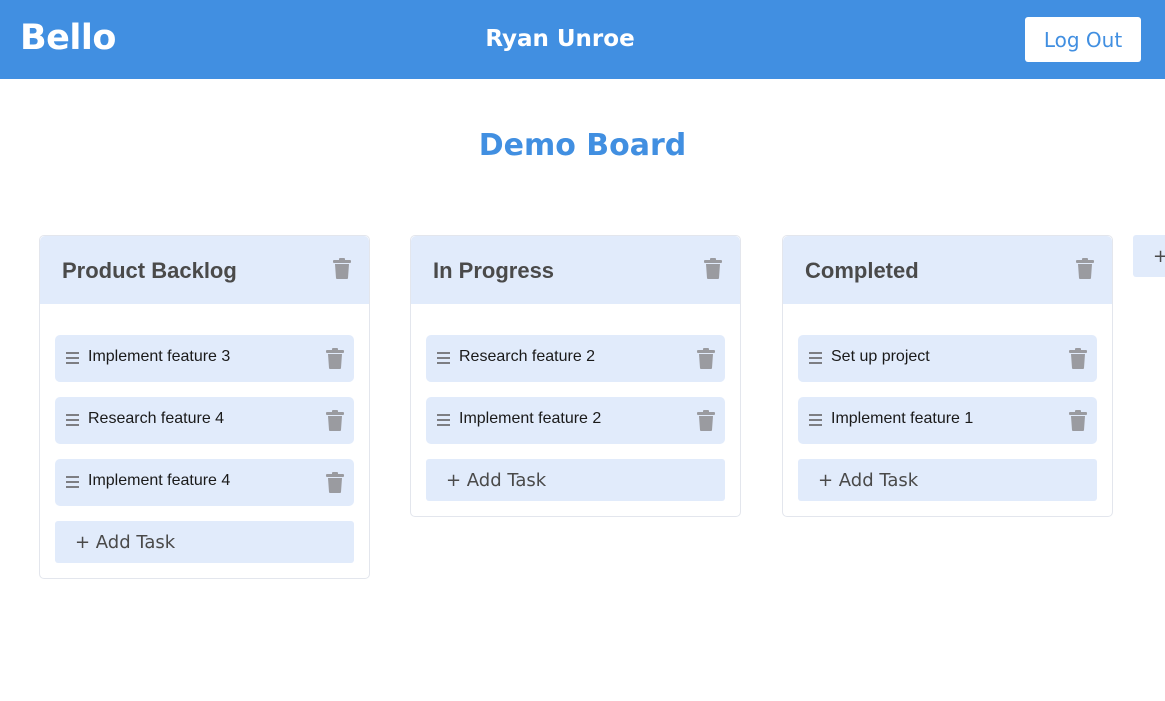 The width and height of the screenshot is (1165, 701). Describe the element at coordinates (880, 356) in the screenshot. I see `task-label: Set up project` at that location.